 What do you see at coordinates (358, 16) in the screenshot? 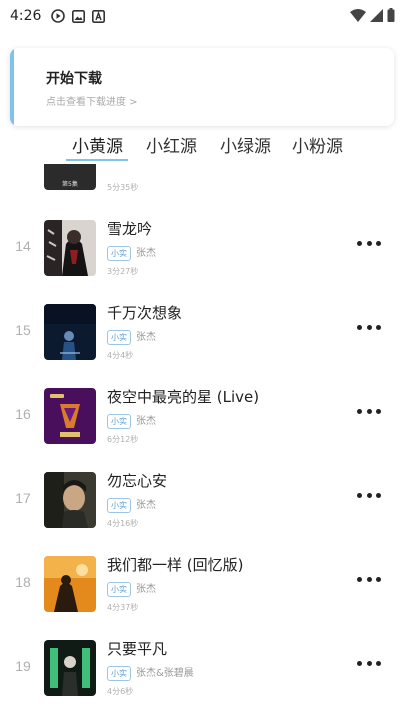
I see `wifi-icon` at bounding box center [358, 16].